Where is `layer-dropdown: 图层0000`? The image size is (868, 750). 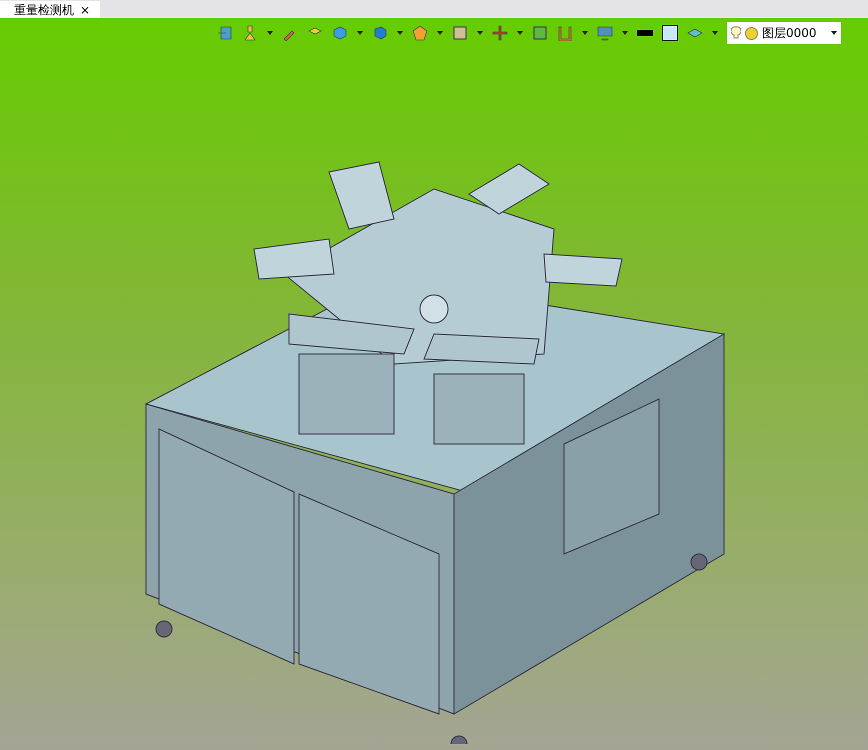
layer-dropdown: 图层0000 is located at coordinates (784, 33).